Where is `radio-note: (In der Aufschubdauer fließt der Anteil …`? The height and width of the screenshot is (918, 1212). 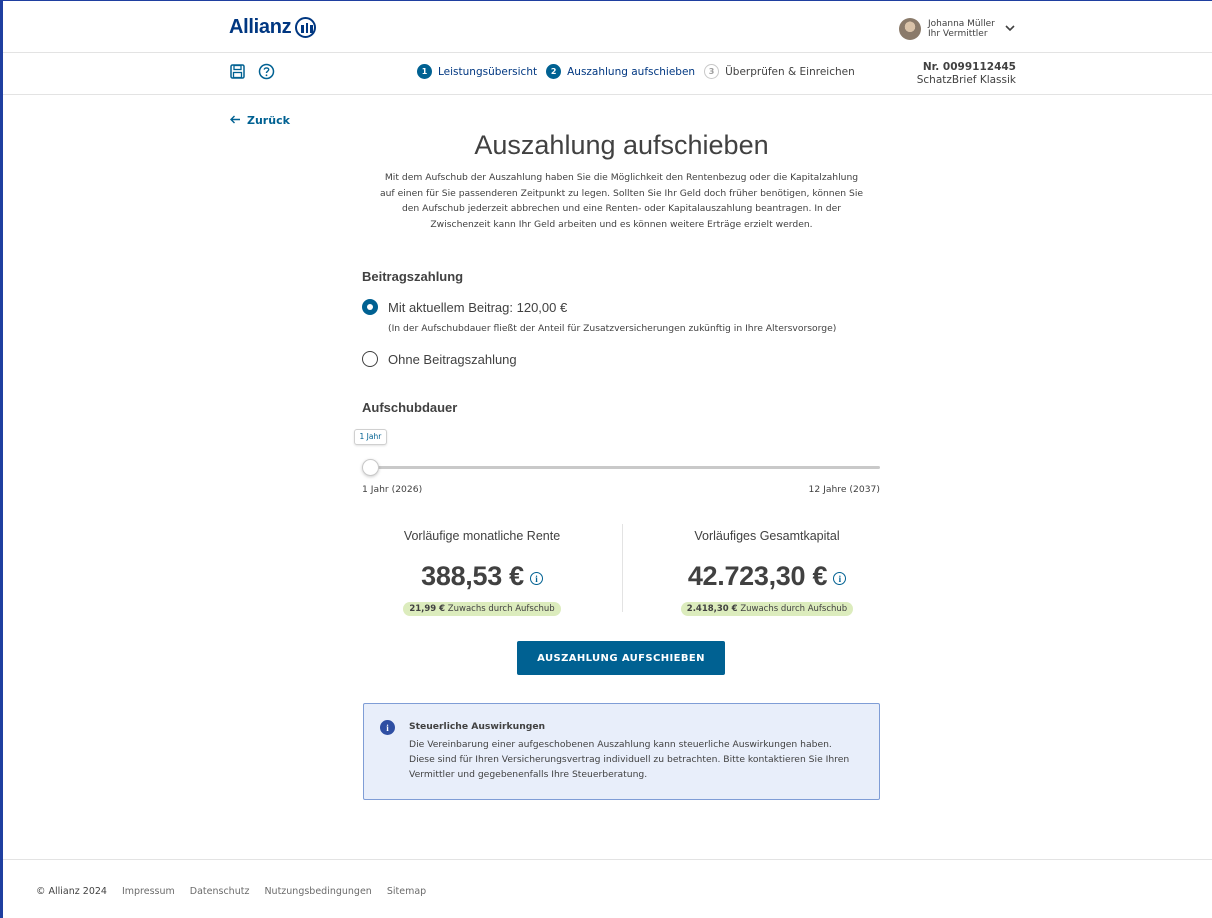
radio-note: (In der Aufschubdauer fließt der Anteil … is located at coordinates (612, 328).